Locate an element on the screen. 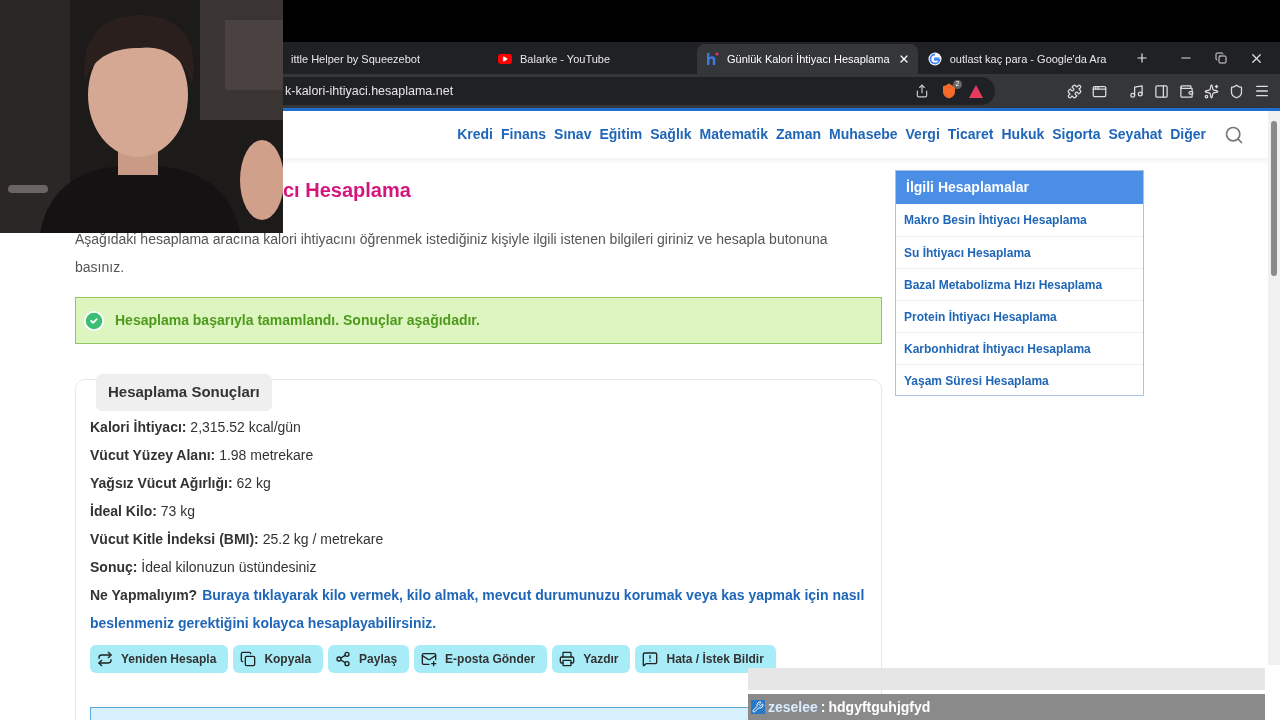 This screenshot has height=720, width=1280. browser-tab: outlast kaç para - Google'da Ara is located at coordinates (1022, 59).